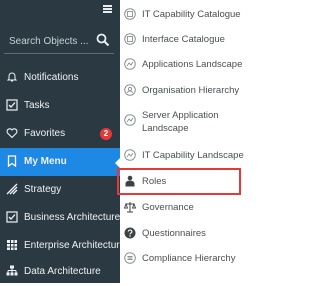  I want to click on nav-item-label: Data Architecture, so click(62, 271).